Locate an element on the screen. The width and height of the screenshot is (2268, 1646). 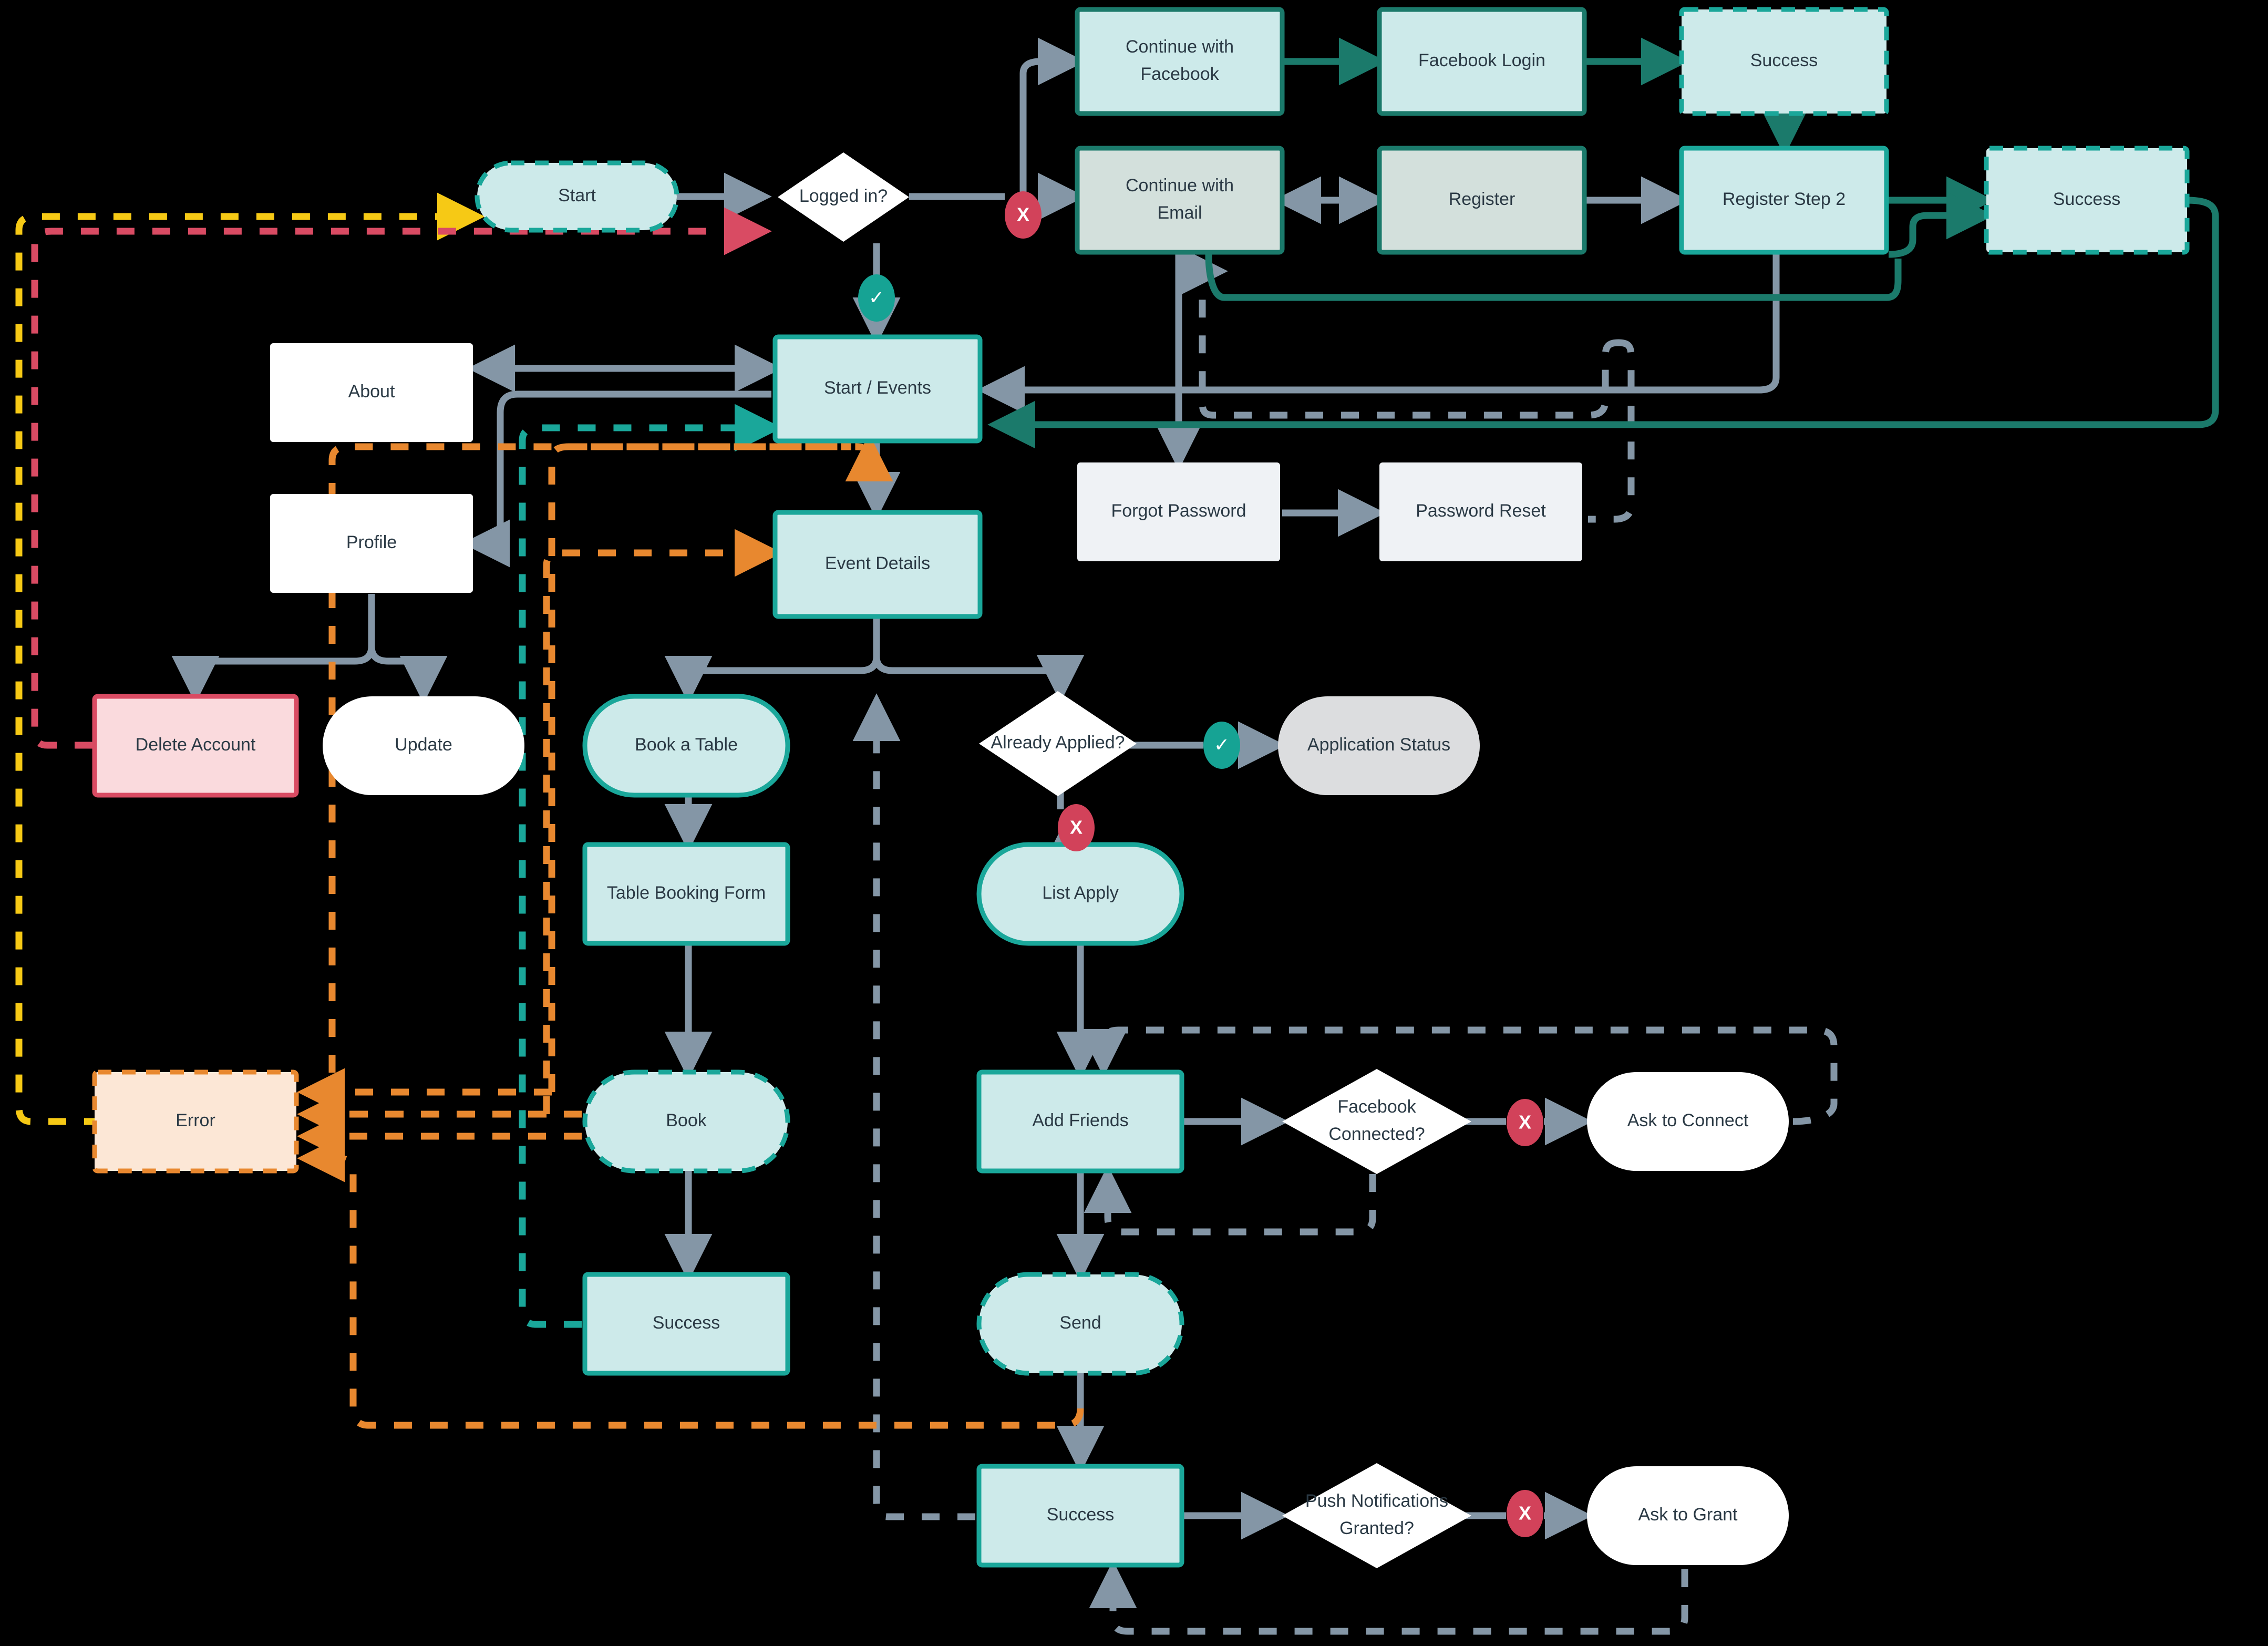
node-send: Send is located at coordinates (1080, 1324).